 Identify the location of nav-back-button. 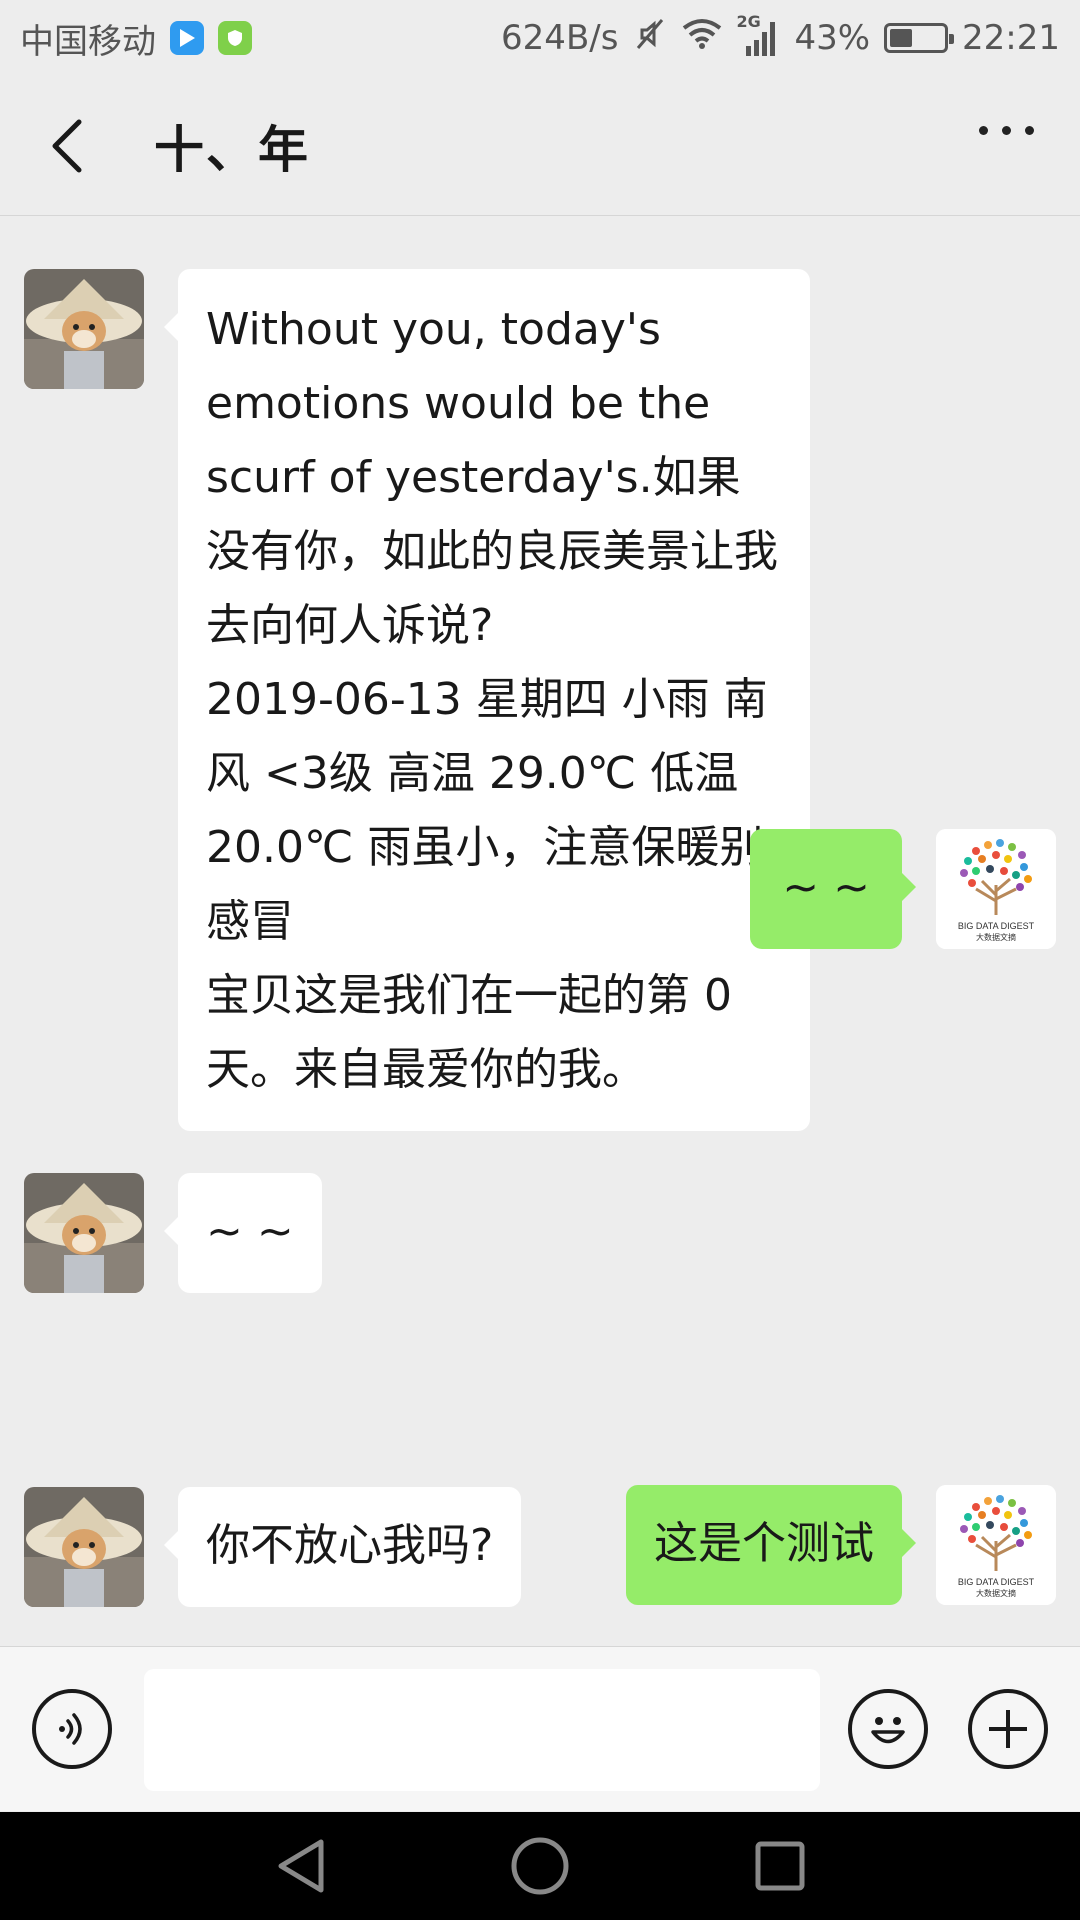
(300, 1866).